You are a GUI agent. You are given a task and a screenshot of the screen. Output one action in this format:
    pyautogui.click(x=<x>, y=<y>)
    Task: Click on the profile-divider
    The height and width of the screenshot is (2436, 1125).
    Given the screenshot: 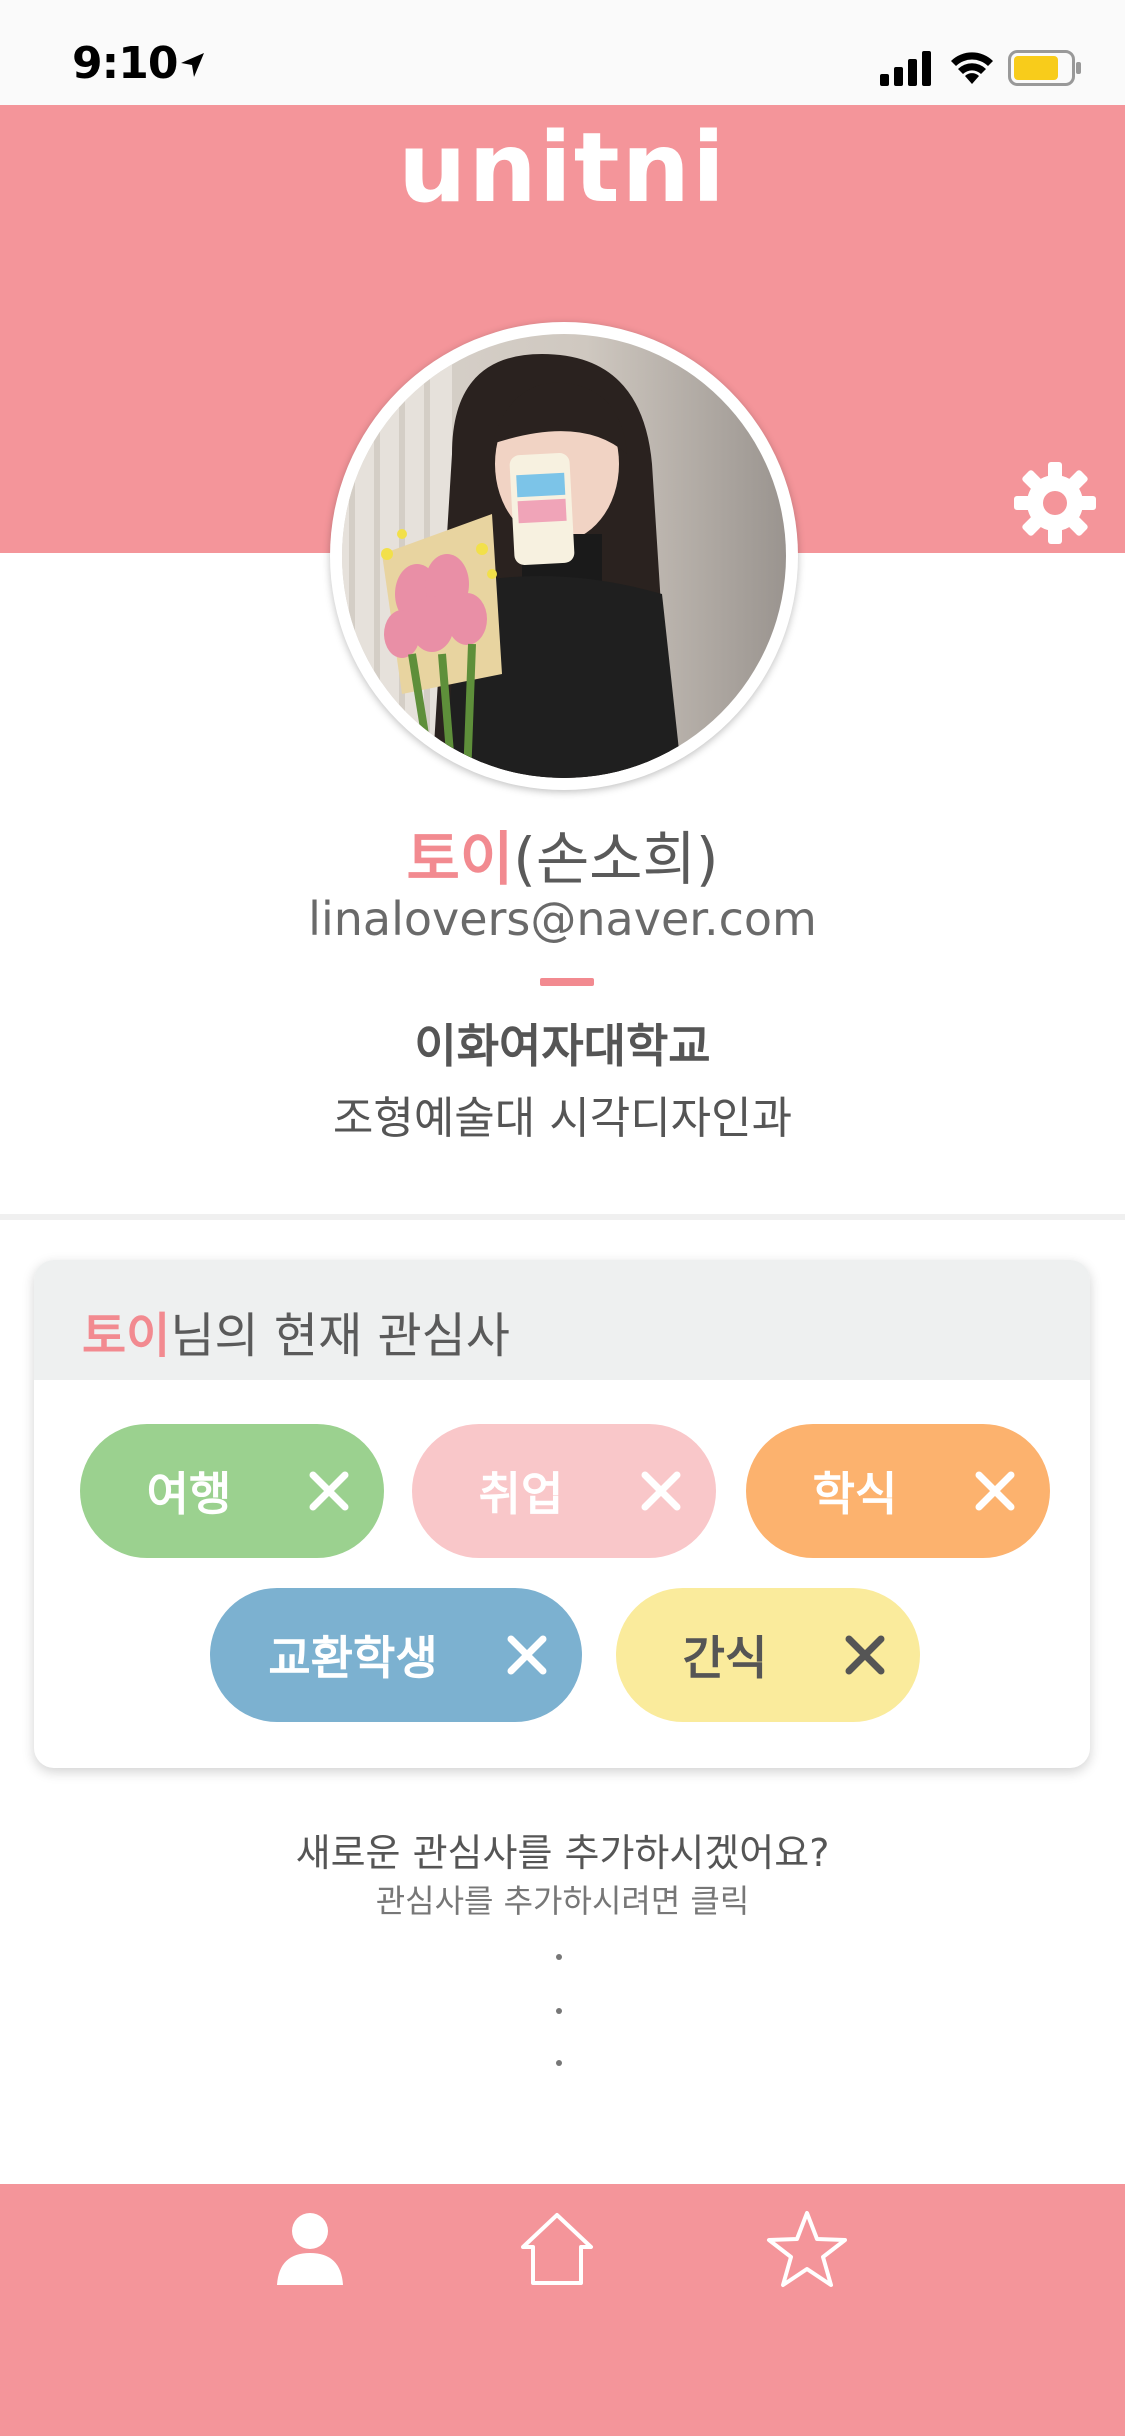 What is the action you would take?
    pyautogui.click(x=567, y=982)
    